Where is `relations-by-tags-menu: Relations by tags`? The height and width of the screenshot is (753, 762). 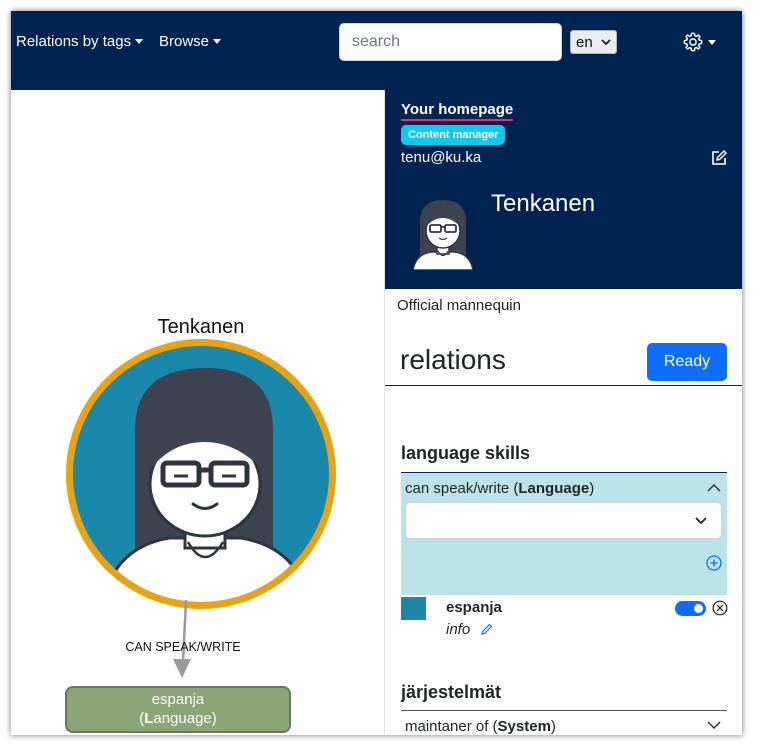
relations-by-tags-menu: Relations by tags is located at coordinates (80, 41).